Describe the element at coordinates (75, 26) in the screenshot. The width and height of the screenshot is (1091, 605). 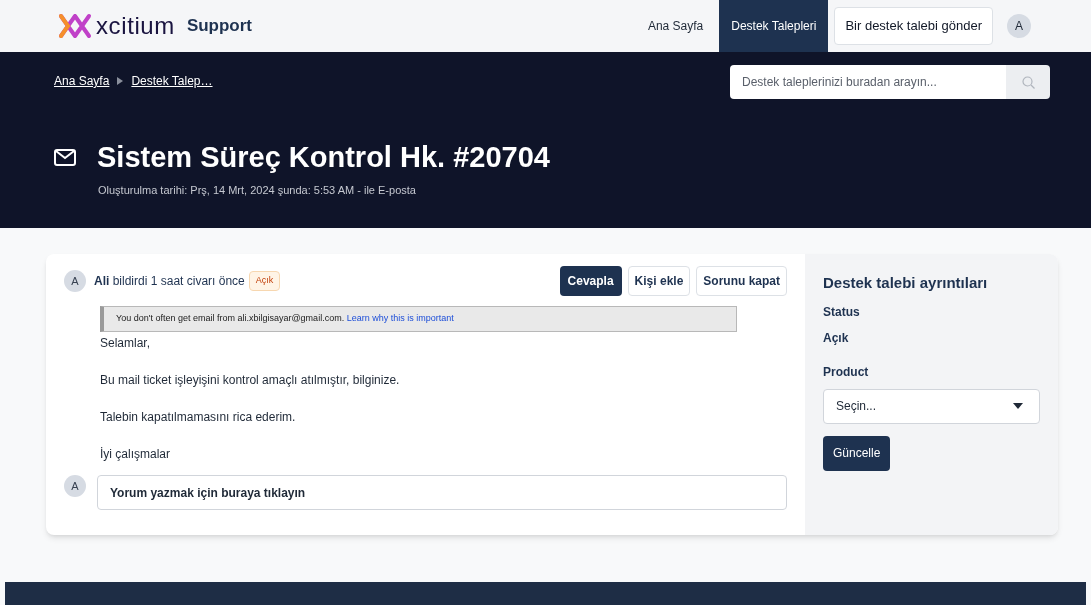
I see `logo-icon` at that location.